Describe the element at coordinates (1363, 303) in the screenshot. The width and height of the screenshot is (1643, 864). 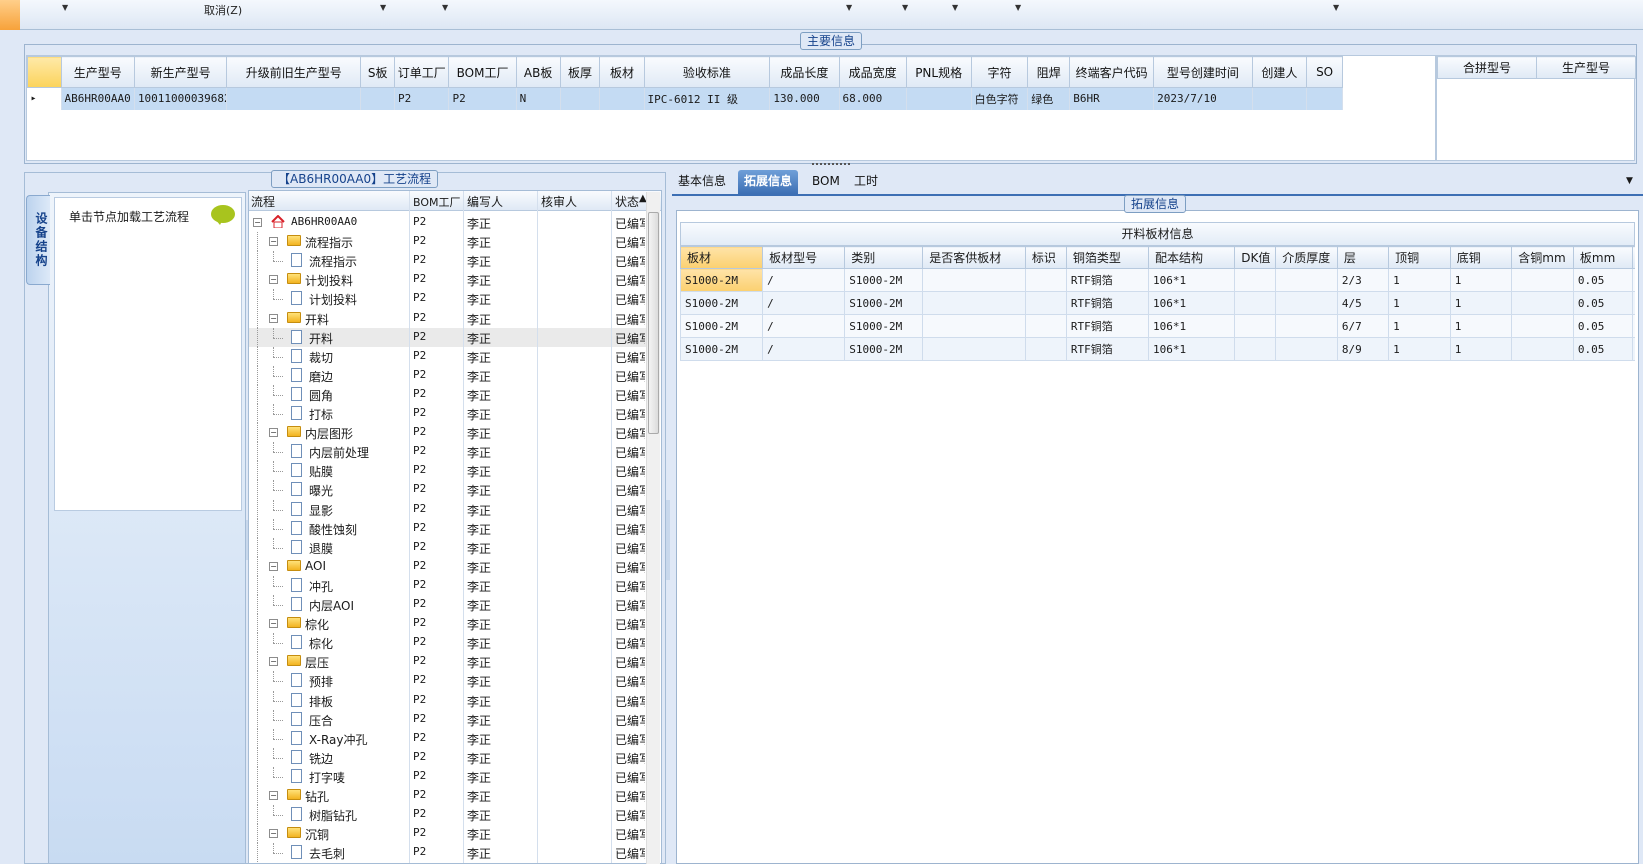
I see `material-cell: 4/5` at that location.